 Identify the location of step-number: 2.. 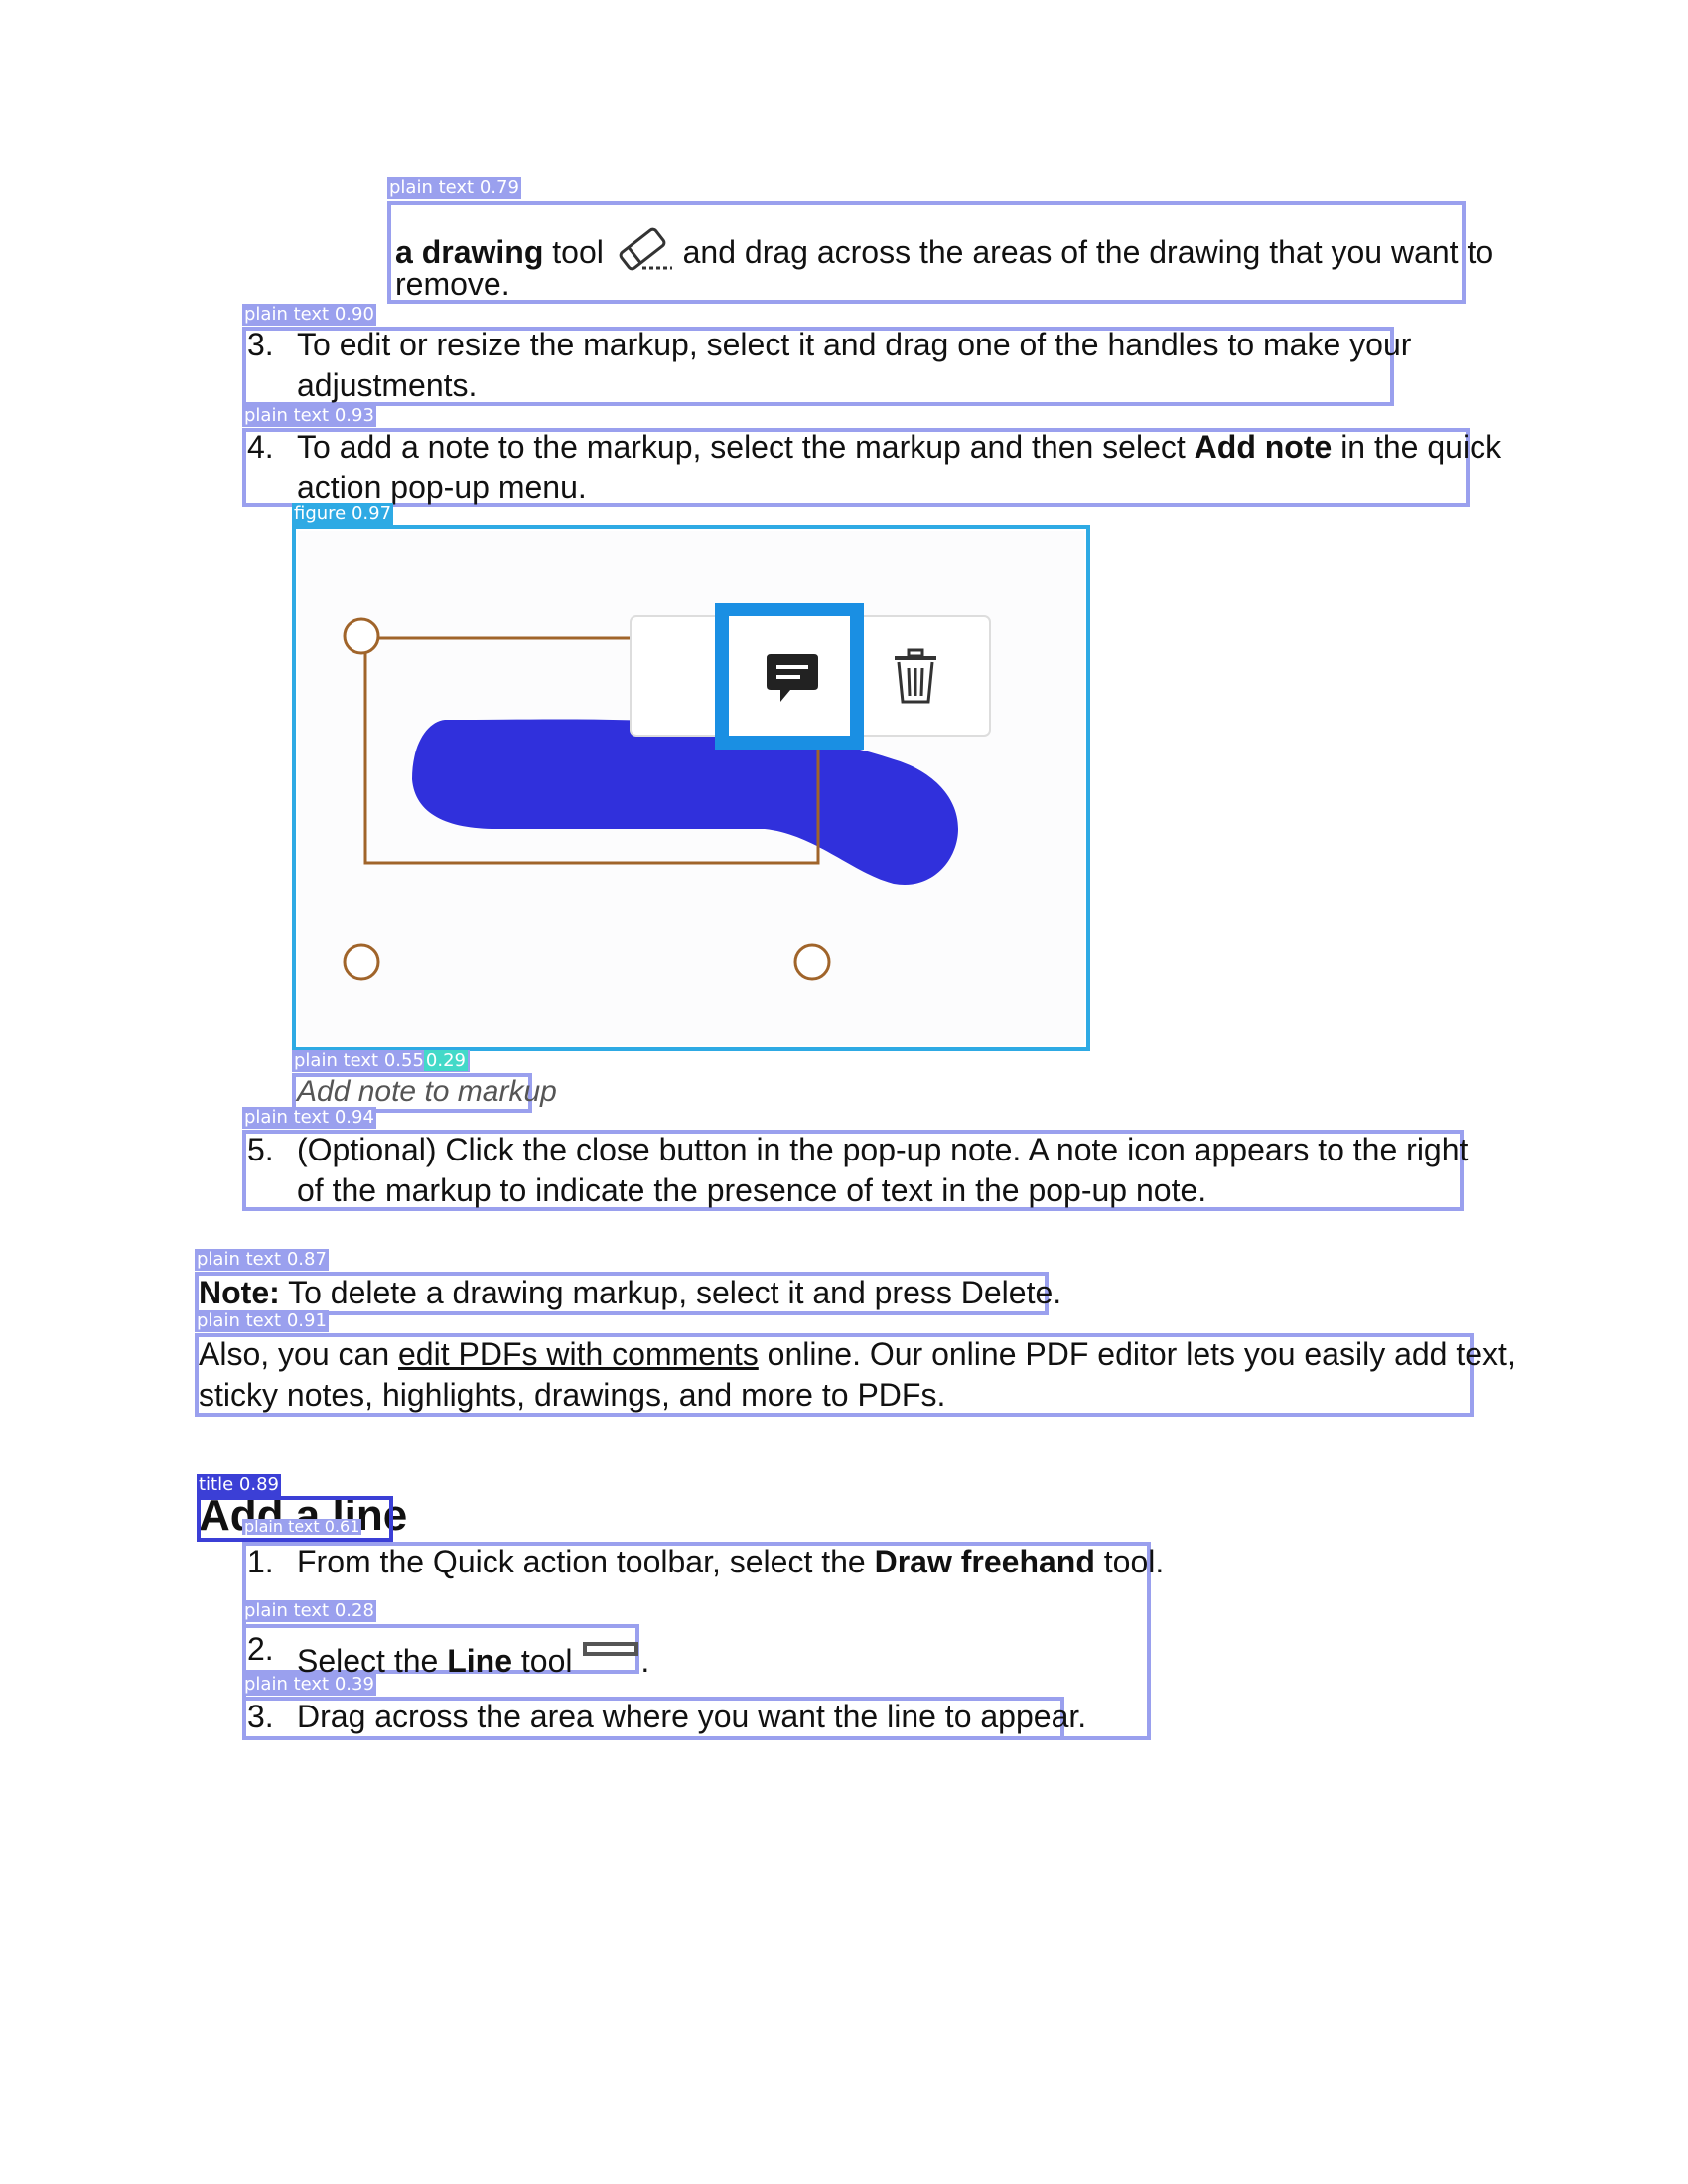
(260, 1649).